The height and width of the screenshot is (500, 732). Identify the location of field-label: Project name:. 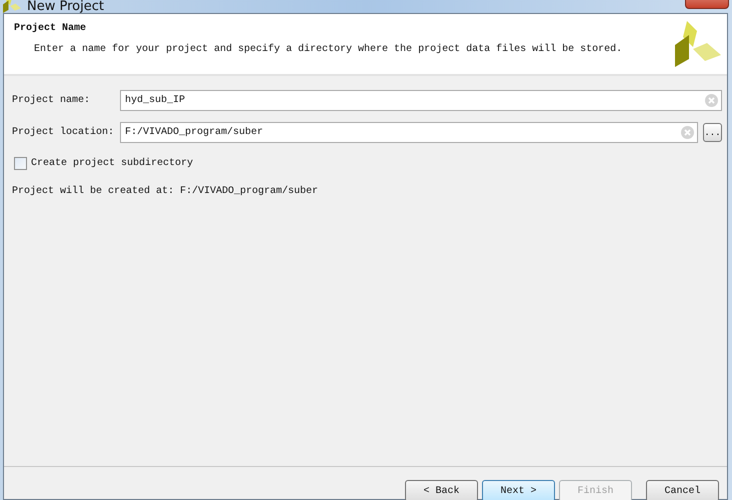
(52, 100).